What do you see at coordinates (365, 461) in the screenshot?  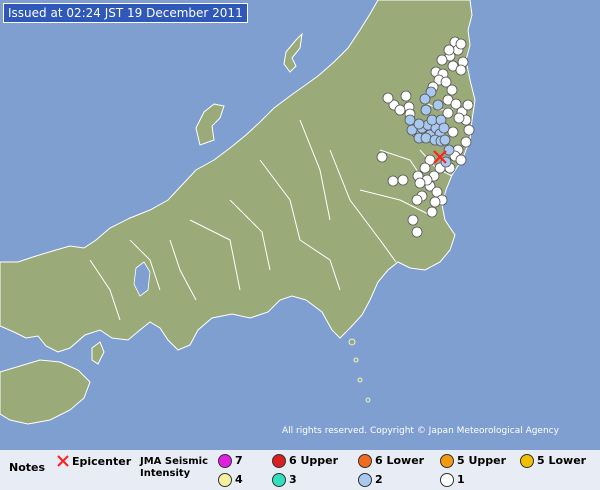 I see `intensity-6-lower-swatch` at bounding box center [365, 461].